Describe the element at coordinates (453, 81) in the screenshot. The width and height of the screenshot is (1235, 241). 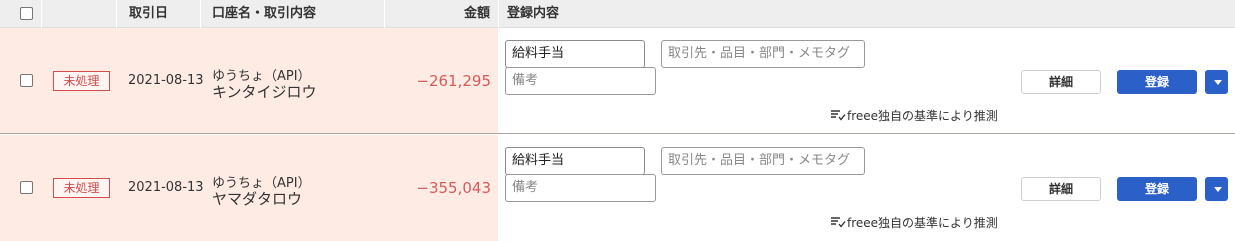
I see `transaction-amount: −261,295` at that location.